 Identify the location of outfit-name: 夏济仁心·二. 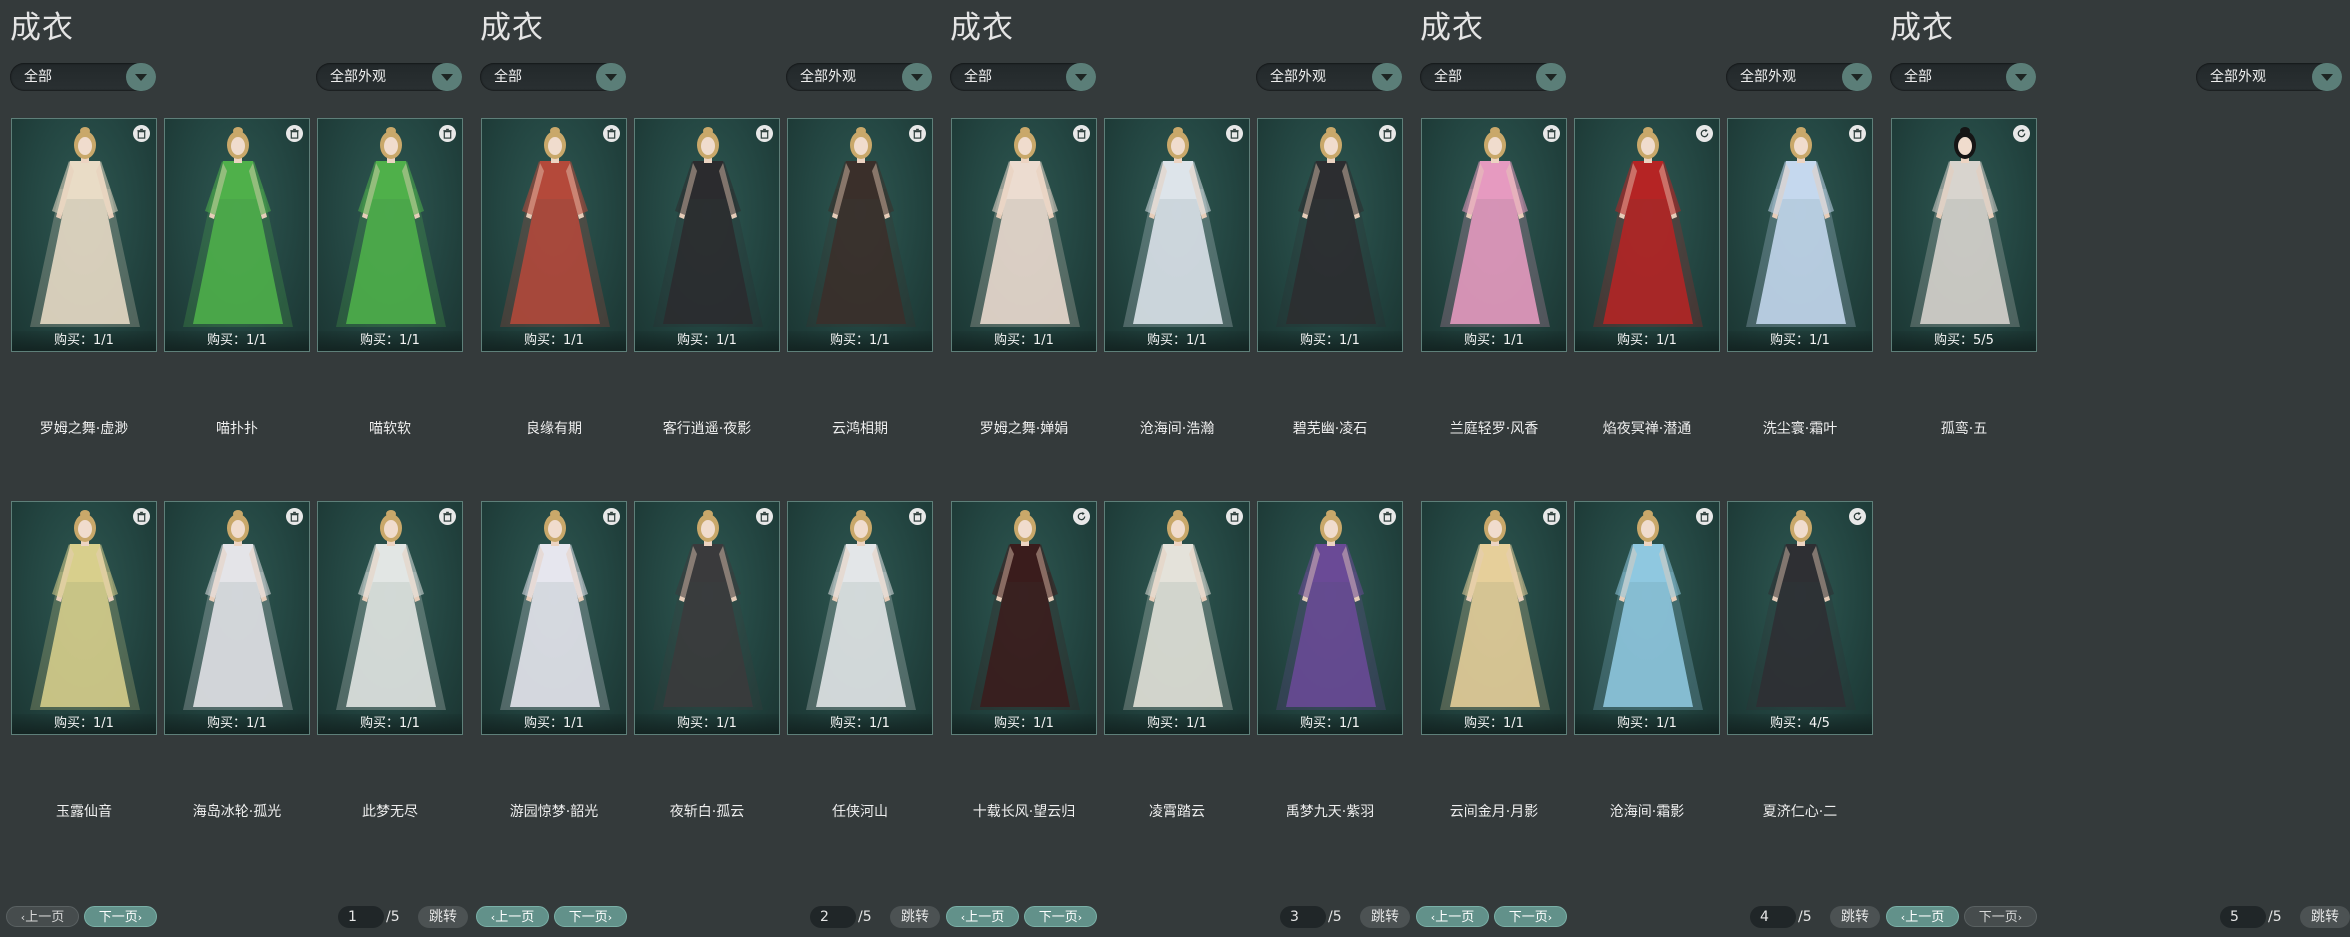
(1800, 812).